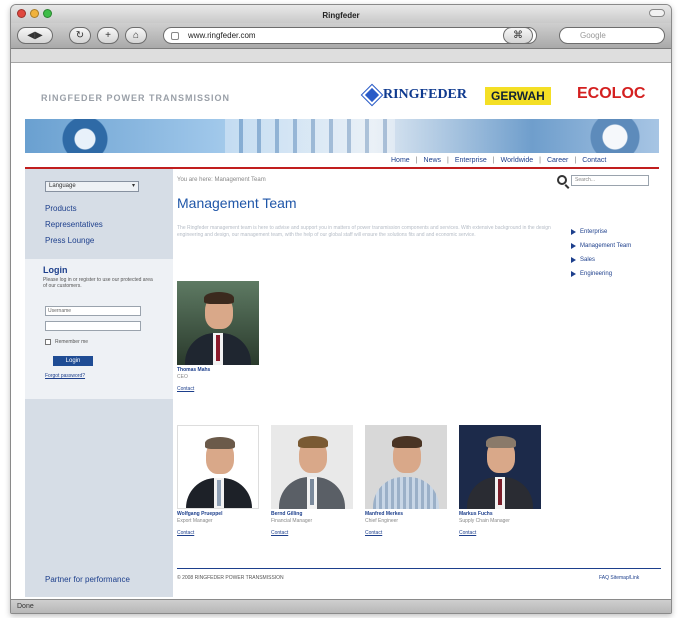 This screenshot has width=680, height=618. I want to click on person-name: Manfred Merkes, so click(384, 514).